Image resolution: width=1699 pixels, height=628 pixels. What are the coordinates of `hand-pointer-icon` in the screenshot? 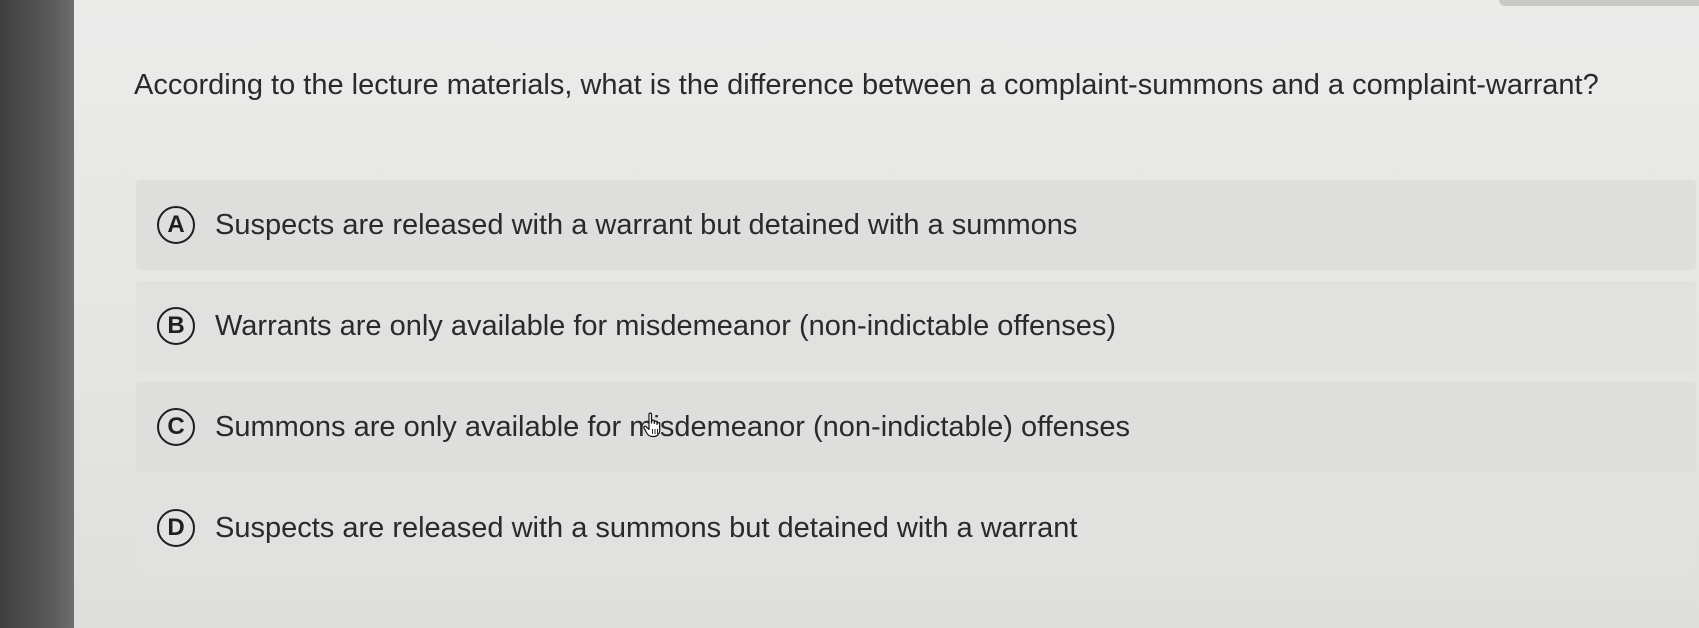 It's located at (652, 425).